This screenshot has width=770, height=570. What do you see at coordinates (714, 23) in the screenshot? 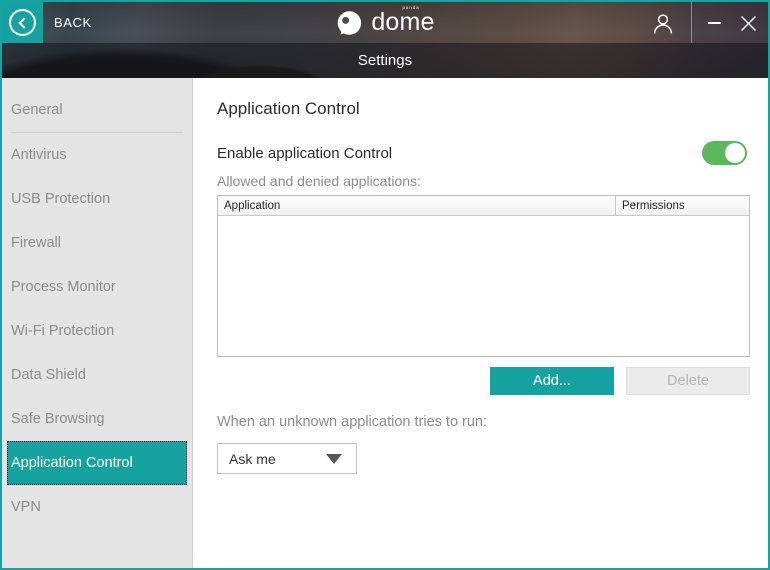
I see `minimize-button` at bounding box center [714, 23].